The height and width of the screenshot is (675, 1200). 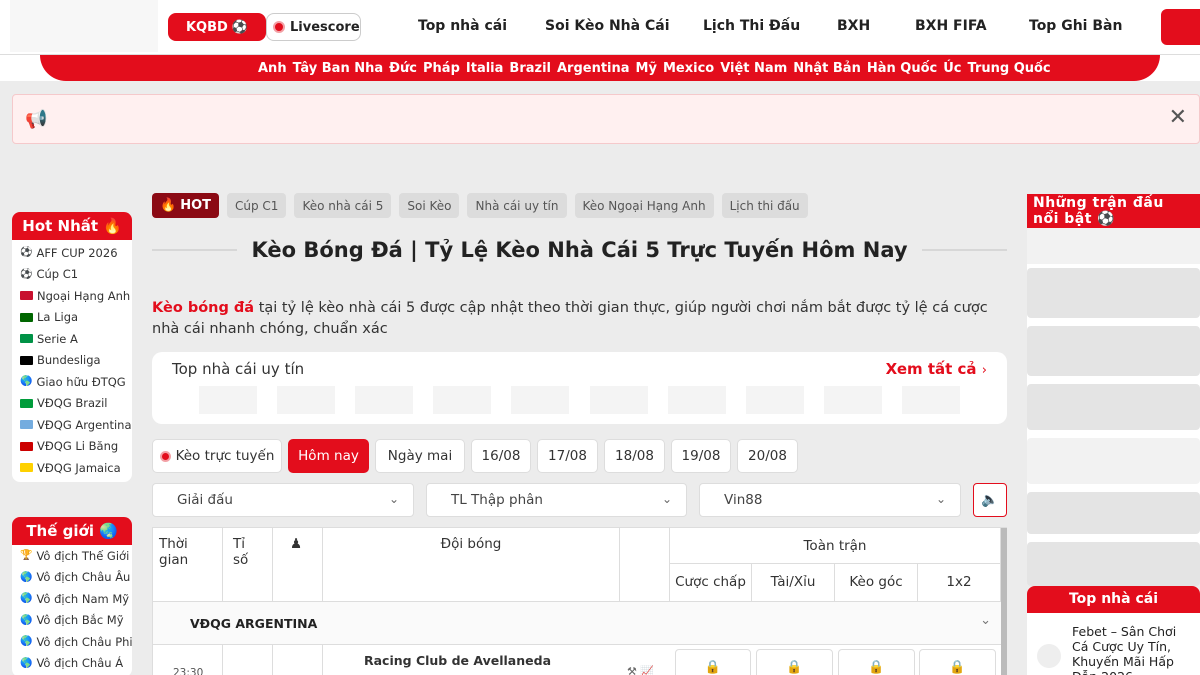 What do you see at coordinates (343, 205) in the screenshot?
I see `tag-chip: Kèo nhà cái 5` at bounding box center [343, 205].